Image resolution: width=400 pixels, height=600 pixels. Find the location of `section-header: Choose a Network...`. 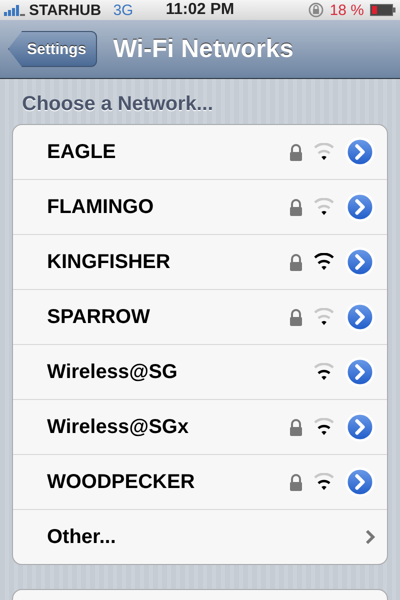

section-header: Choose a Network... is located at coordinates (117, 104).